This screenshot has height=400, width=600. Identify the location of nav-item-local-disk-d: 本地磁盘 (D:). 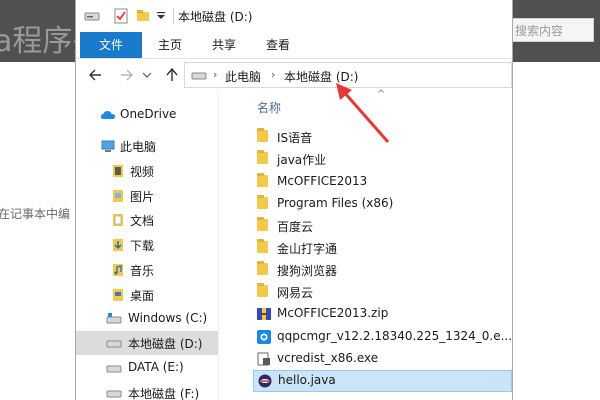
(147, 343).